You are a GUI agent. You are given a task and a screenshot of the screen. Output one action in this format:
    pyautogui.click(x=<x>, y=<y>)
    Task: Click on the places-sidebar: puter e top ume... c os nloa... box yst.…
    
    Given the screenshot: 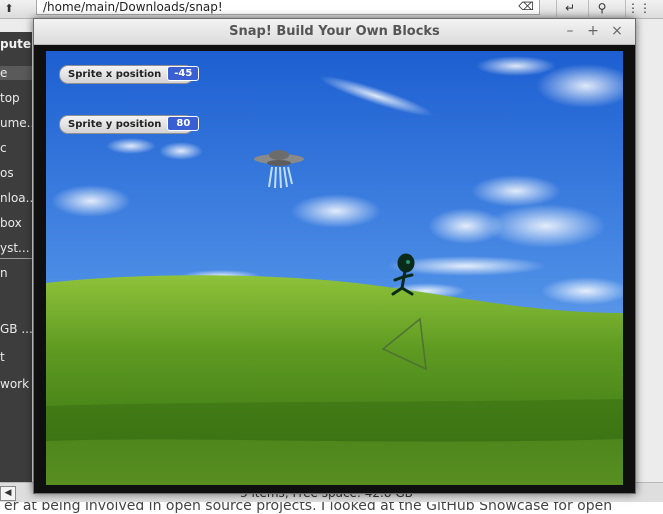 What is the action you would take?
    pyautogui.click(x=16, y=257)
    